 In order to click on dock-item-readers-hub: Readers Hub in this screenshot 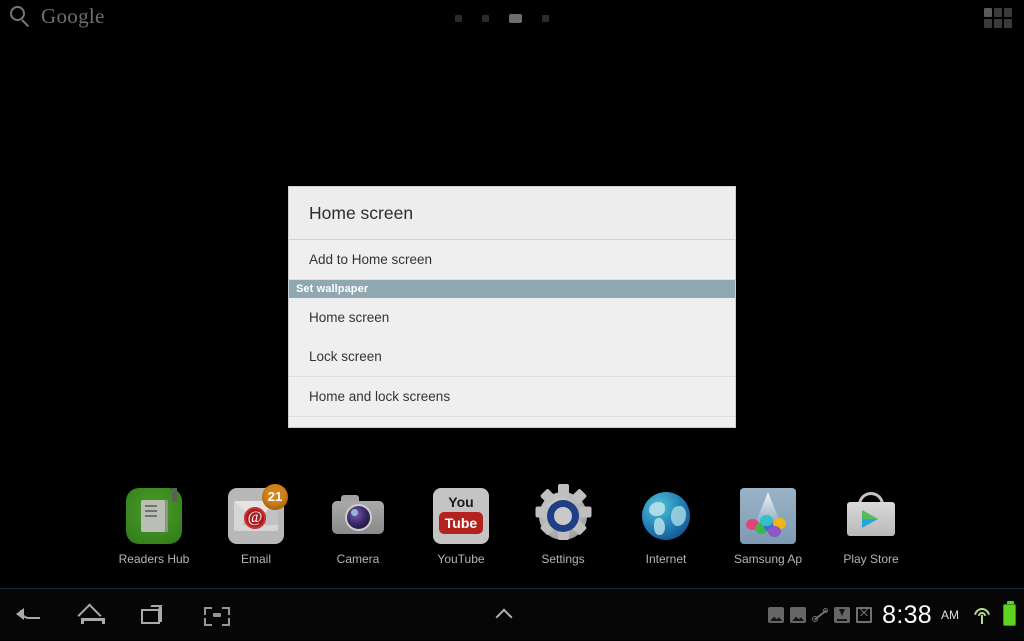, I will do `click(154, 527)`.